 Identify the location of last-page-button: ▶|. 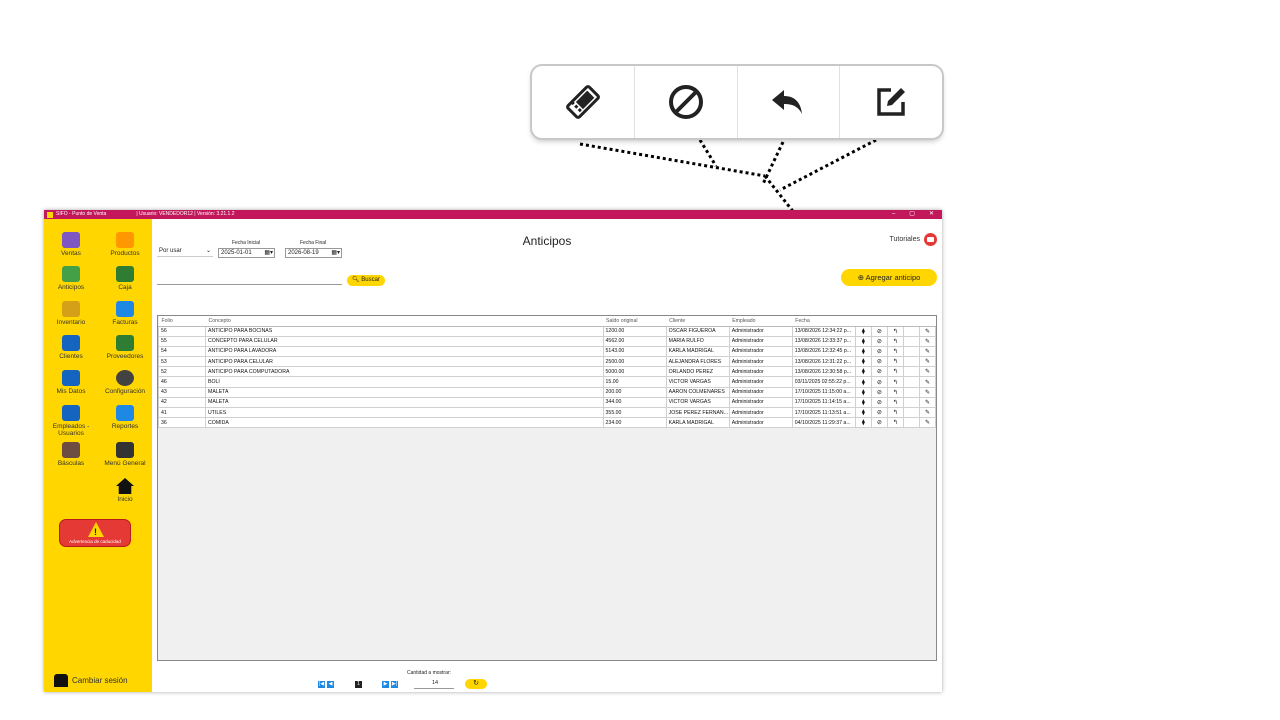
(394, 684).